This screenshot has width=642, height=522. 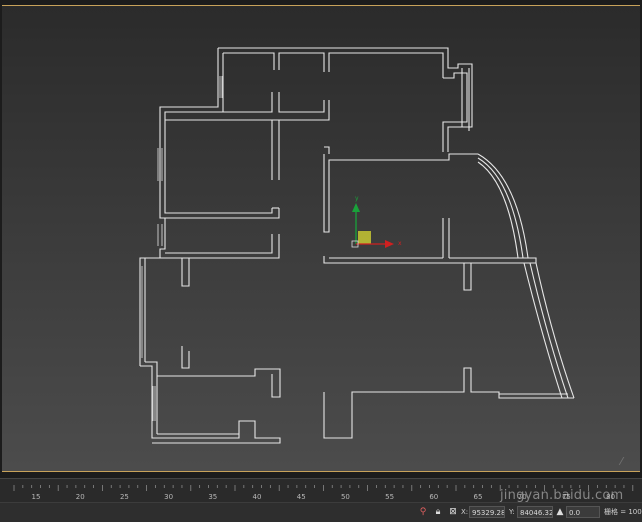 What do you see at coordinates (357, 198) in the screenshot?
I see `gizmo-y-label: y` at bounding box center [357, 198].